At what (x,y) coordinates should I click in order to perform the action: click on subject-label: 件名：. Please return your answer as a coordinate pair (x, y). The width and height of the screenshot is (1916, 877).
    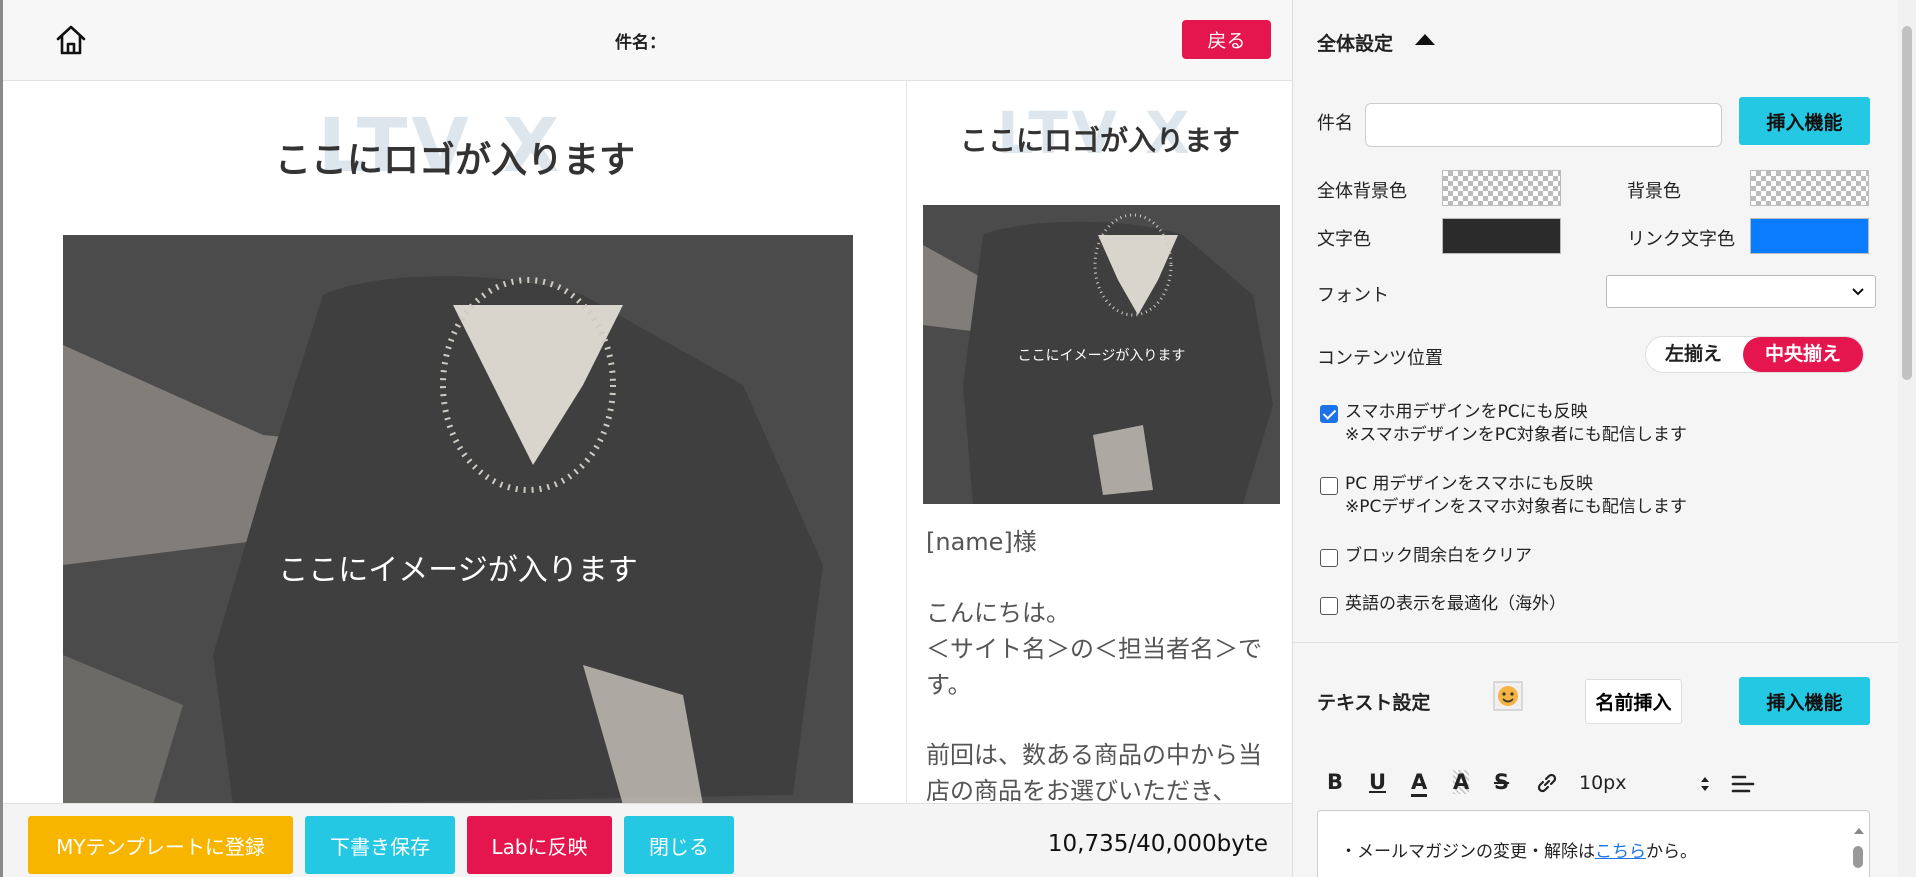
    Looking at the image, I should click on (640, 43).